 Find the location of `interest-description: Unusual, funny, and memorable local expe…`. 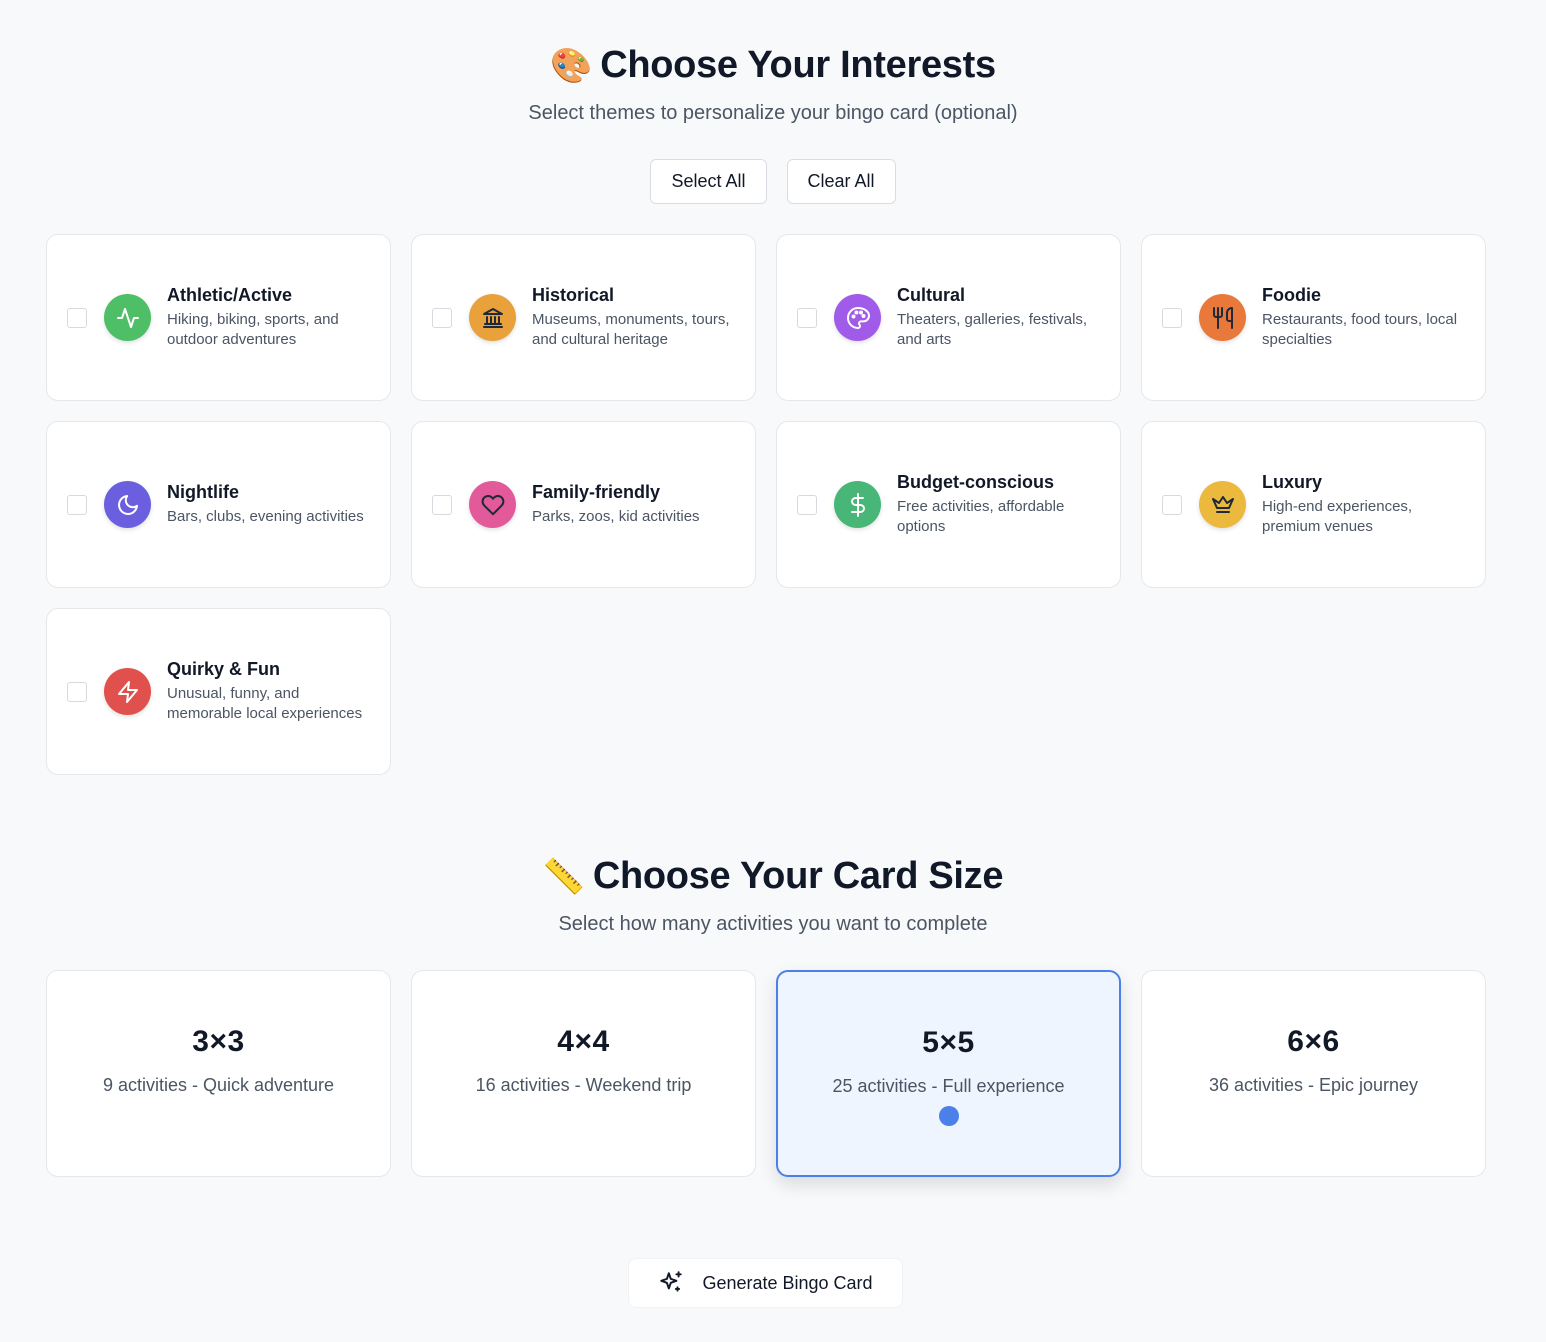

interest-description: Unusual, funny, and memorable local expe… is located at coordinates (265, 703).